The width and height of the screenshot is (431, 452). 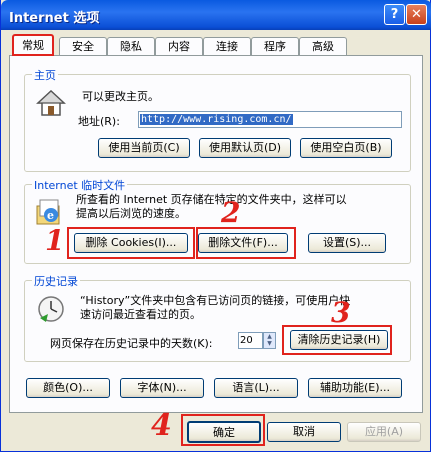 What do you see at coordinates (45, 75) in the screenshot?
I see `homepage-group-label: 主页` at bounding box center [45, 75].